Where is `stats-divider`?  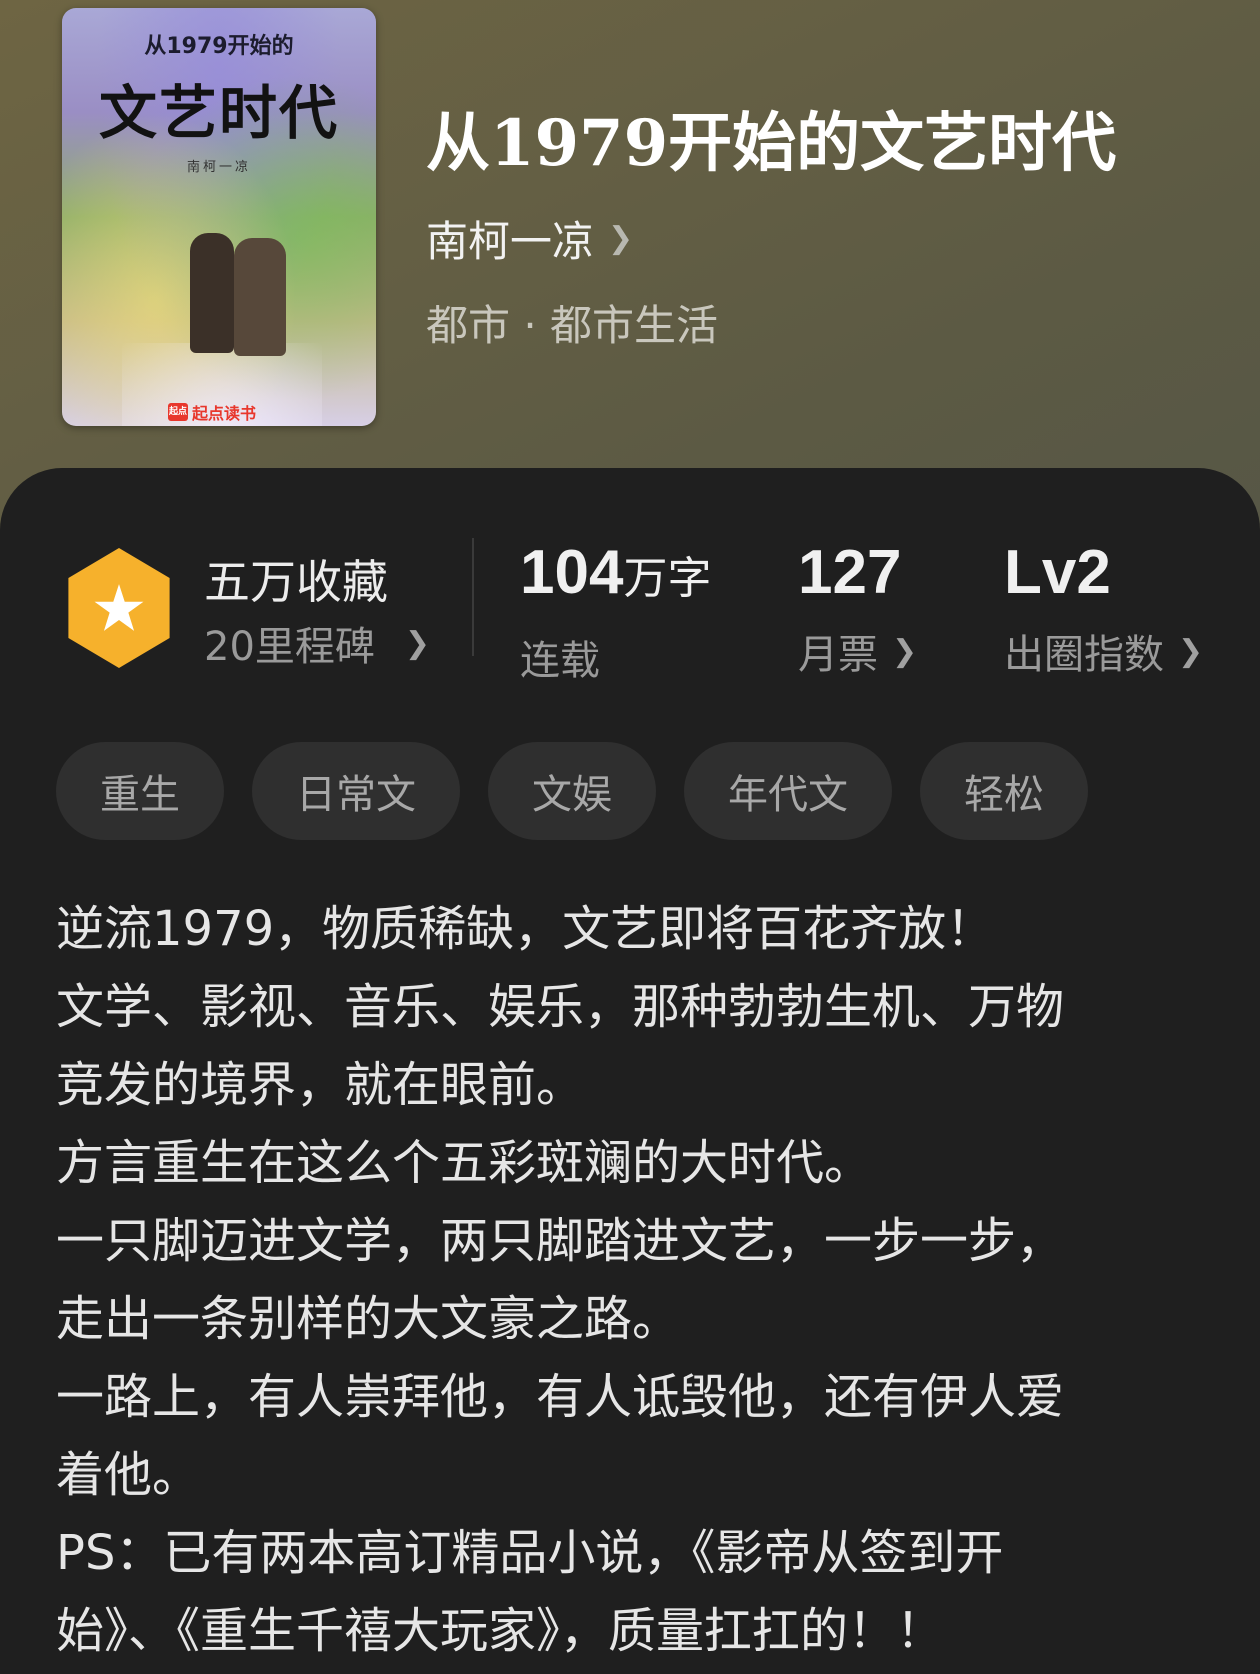 stats-divider is located at coordinates (473, 597).